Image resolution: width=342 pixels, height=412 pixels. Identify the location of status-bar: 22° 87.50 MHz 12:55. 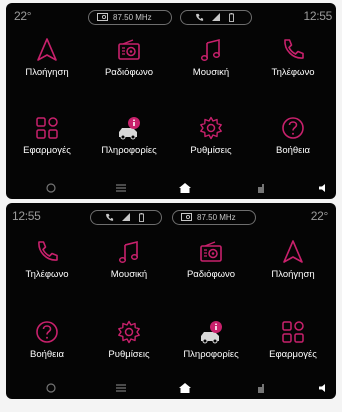
(171, 16).